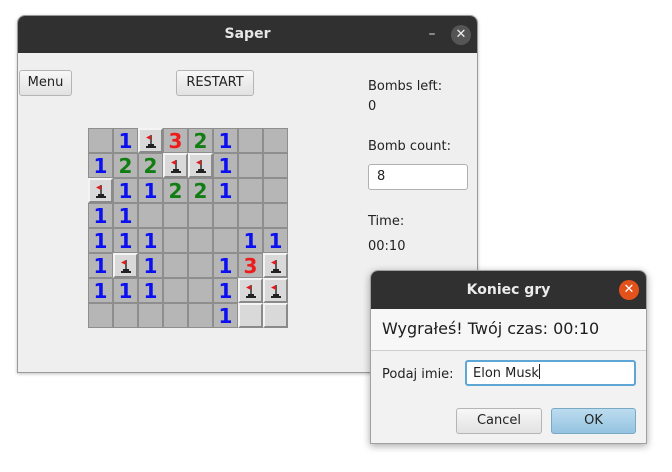  I want to click on menu-button: Menu, so click(45, 83).